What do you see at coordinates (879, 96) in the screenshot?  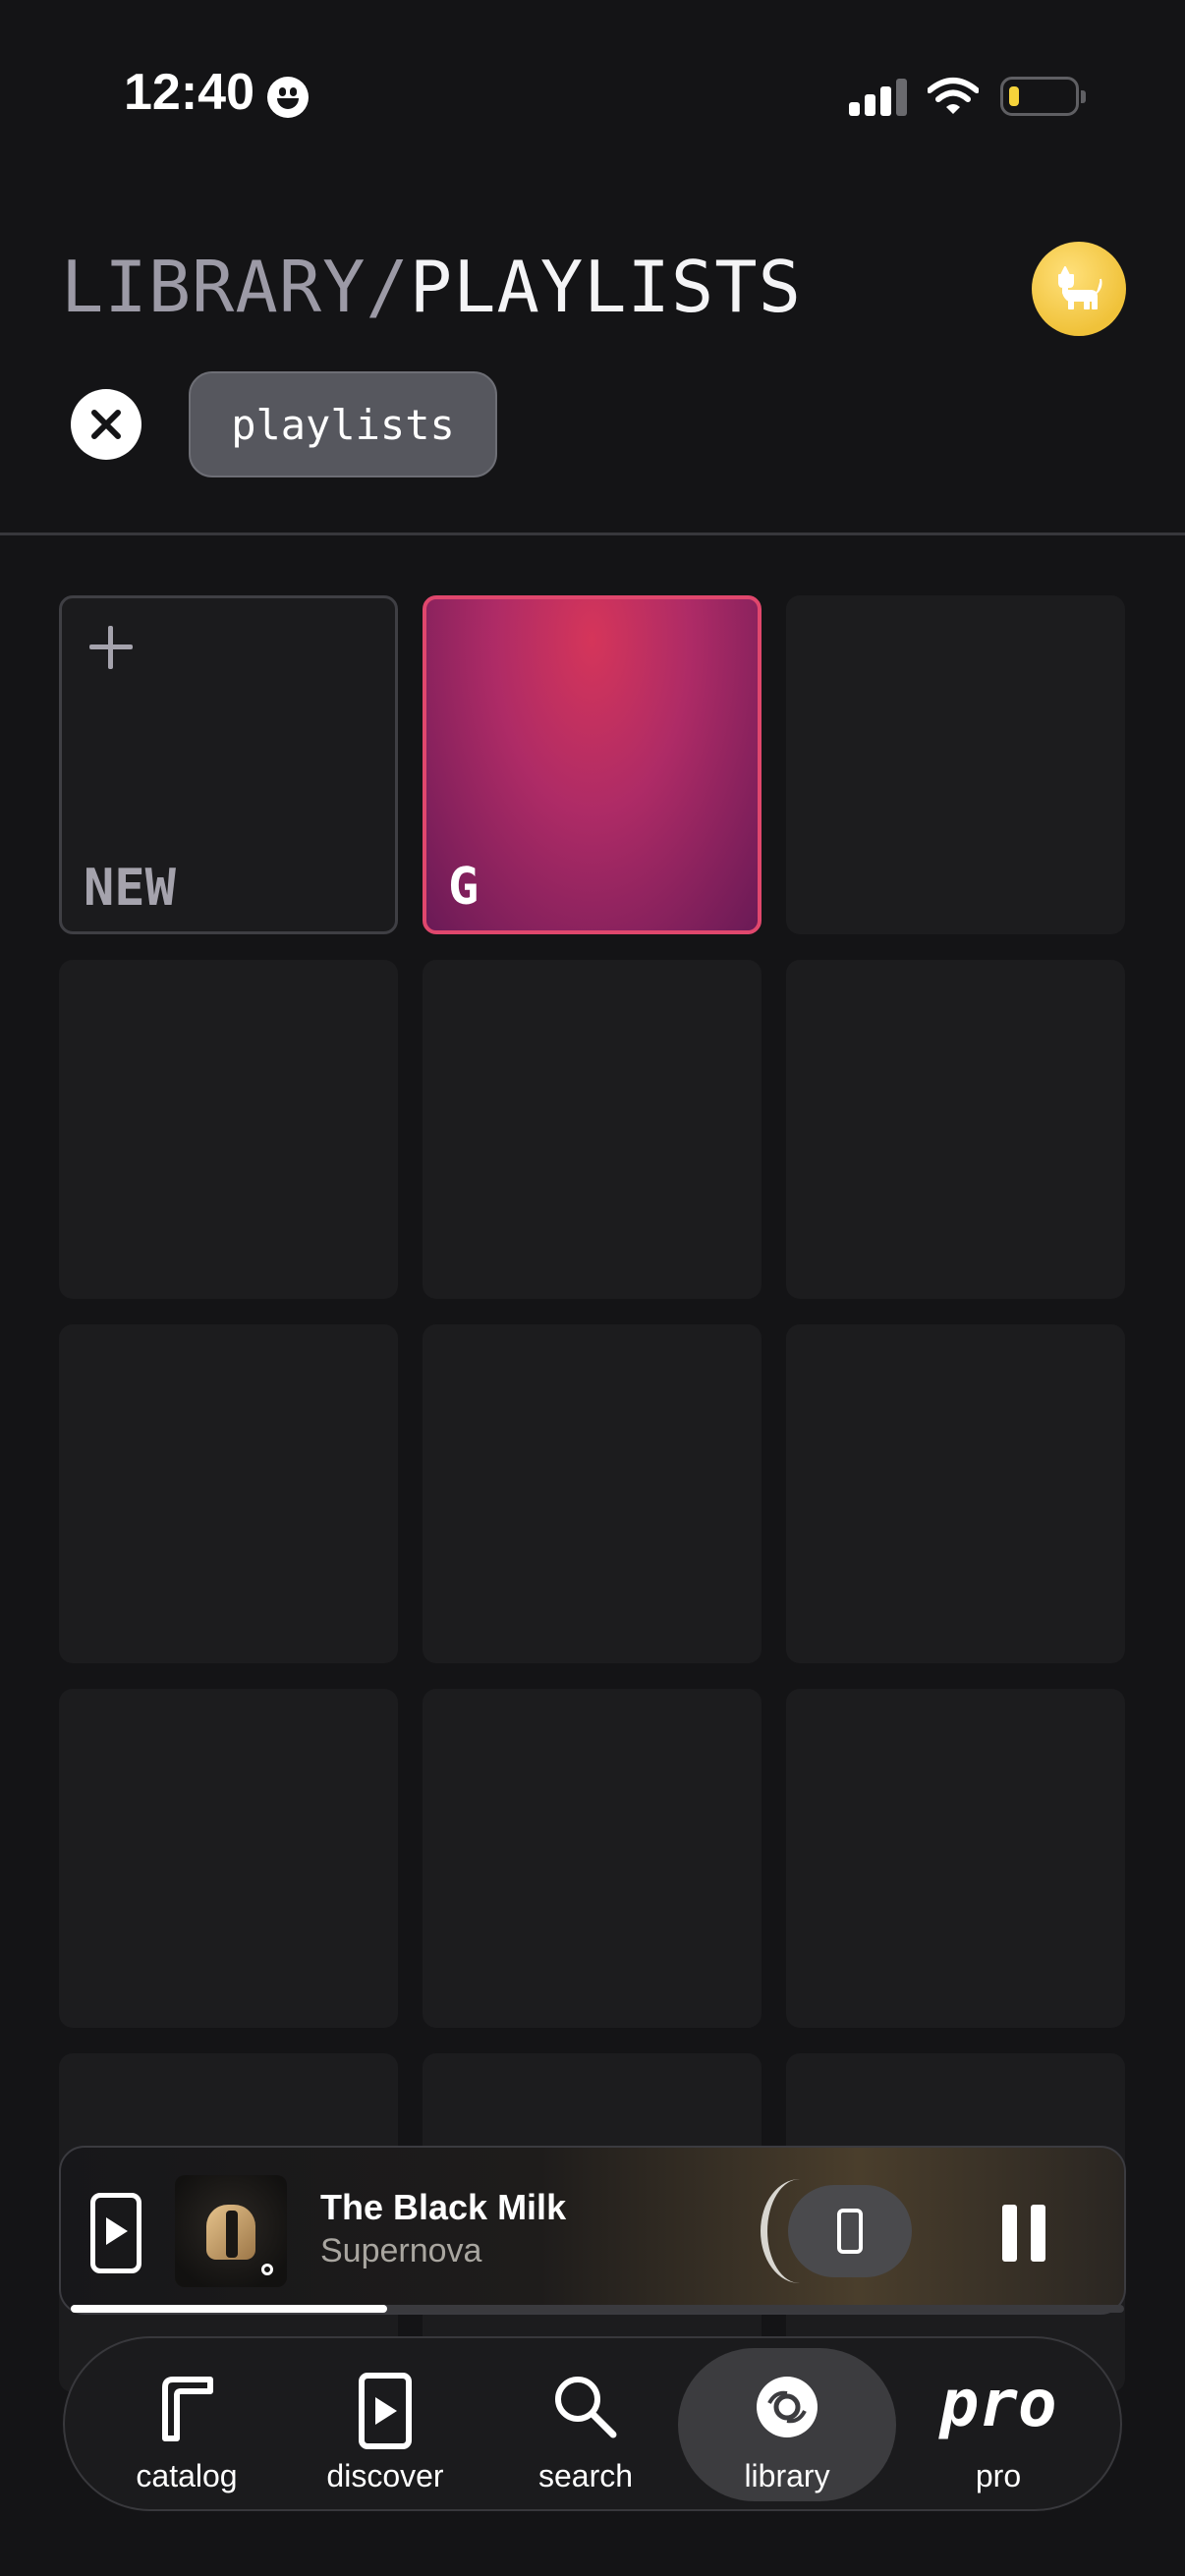 I see `cellular-signal-icon` at bounding box center [879, 96].